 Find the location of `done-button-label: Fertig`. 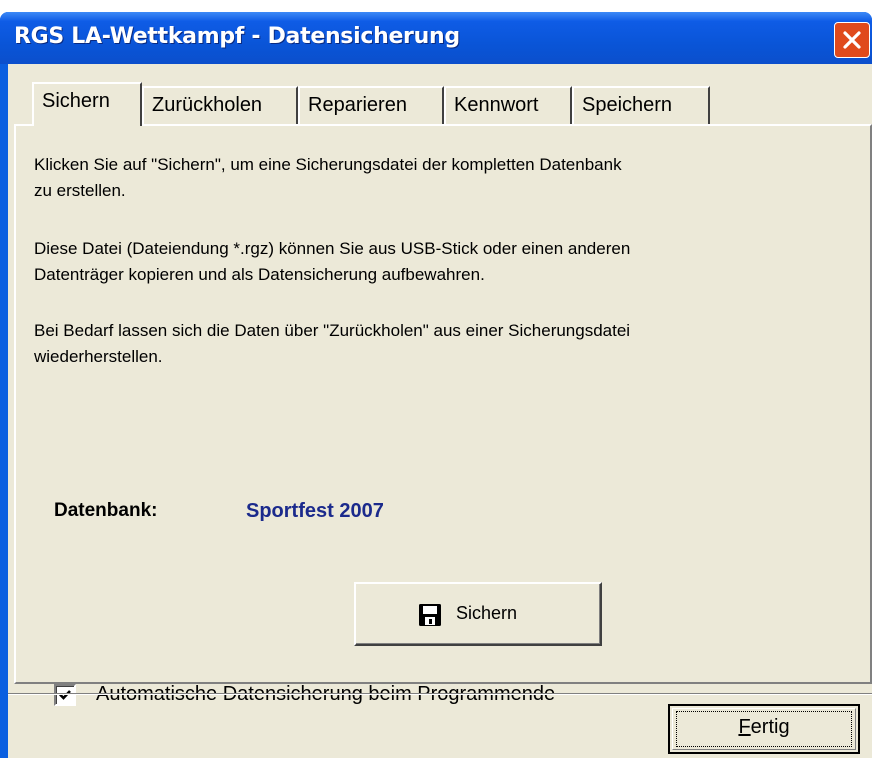

done-button-label: Fertig is located at coordinates (764, 727).